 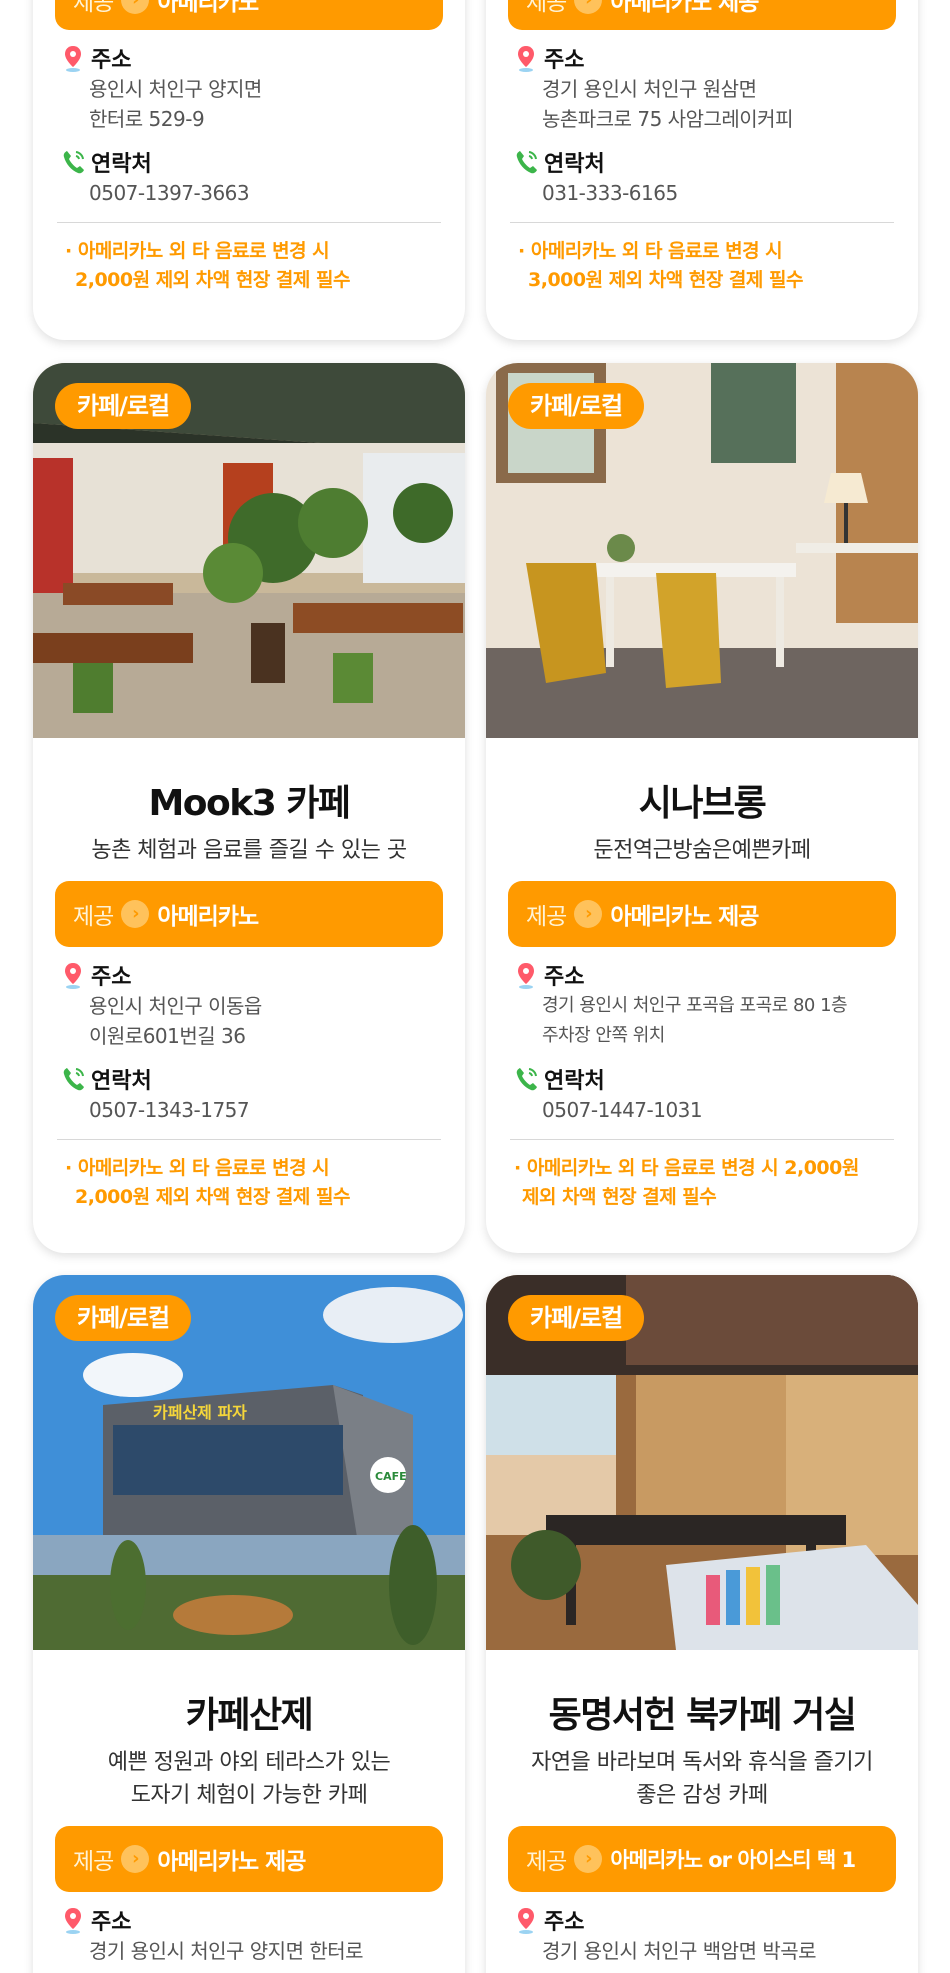 What do you see at coordinates (147, 119) in the screenshot?
I see `address-line: 한터로 529-9` at bounding box center [147, 119].